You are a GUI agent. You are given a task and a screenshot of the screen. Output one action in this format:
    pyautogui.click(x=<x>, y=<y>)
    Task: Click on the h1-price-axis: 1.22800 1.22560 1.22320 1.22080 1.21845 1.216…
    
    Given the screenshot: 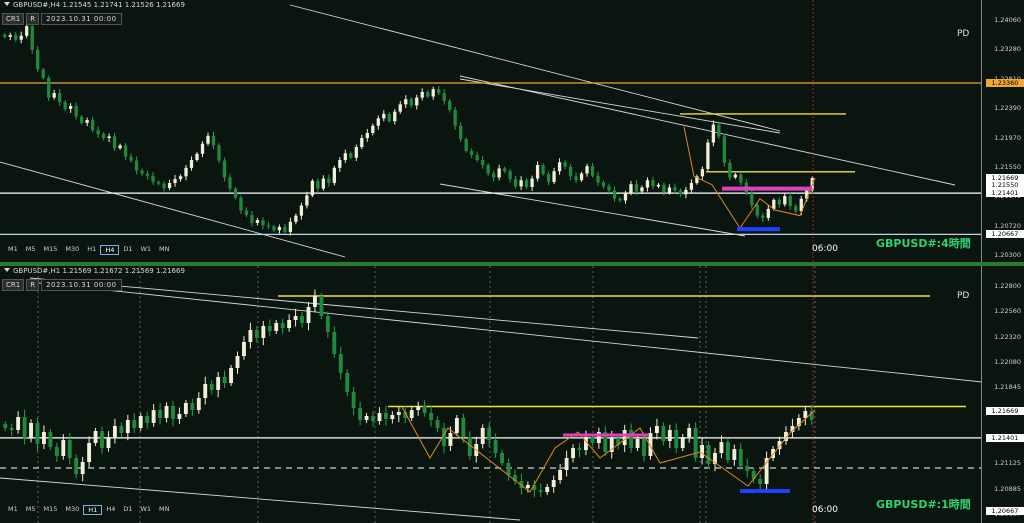 What is the action you would take?
    pyautogui.click(x=1002, y=394)
    